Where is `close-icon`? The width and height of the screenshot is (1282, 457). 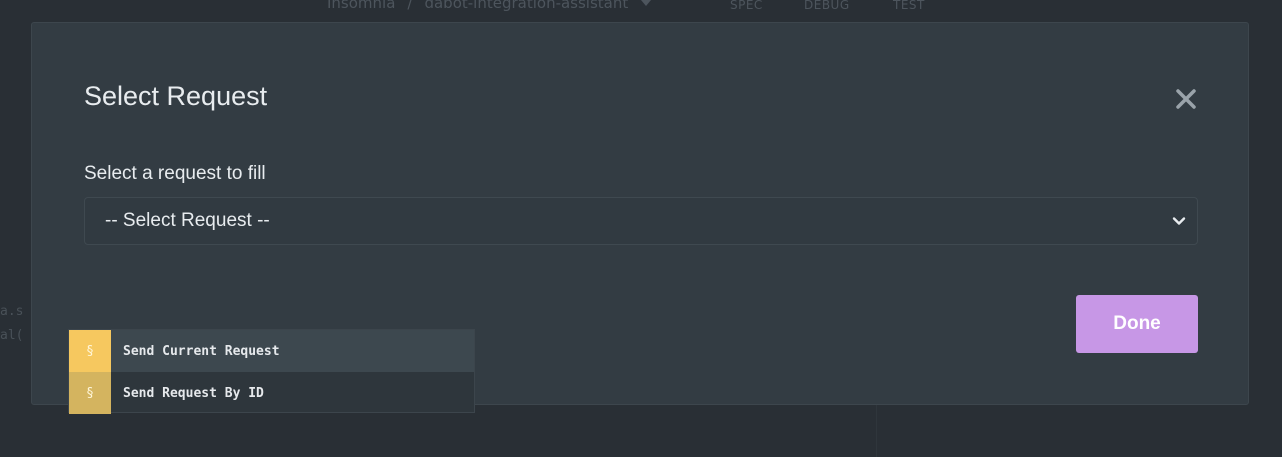
close-icon is located at coordinates (1186, 99).